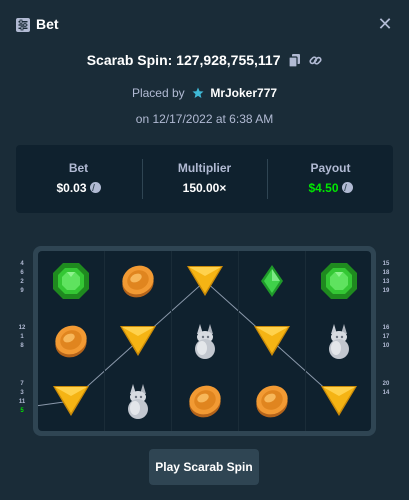 The width and height of the screenshot is (409, 500). What do you see at coordinates (183, 60) in the screenshot?
I see `spin-id-label: Scarab Spin: 127,928,755,117` at bounding box center [183, 60].